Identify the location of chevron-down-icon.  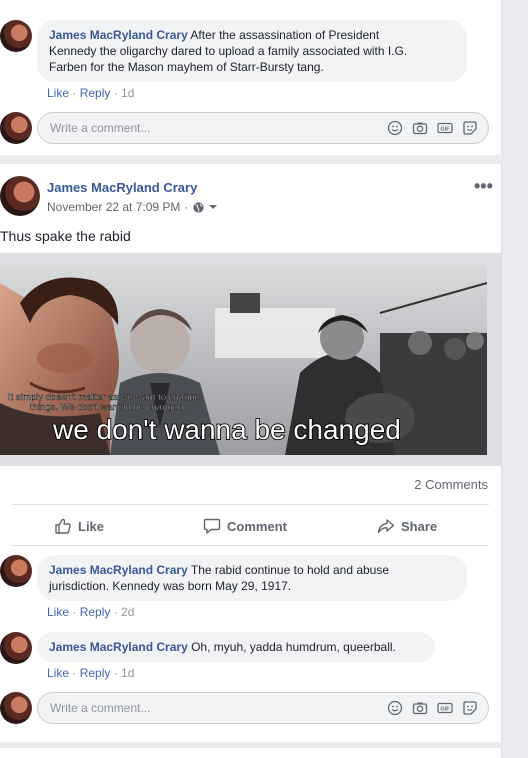
(213, 207).